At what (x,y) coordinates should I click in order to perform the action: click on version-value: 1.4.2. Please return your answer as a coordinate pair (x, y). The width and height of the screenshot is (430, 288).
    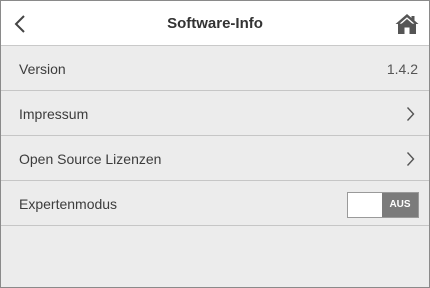
    Looking at the image, I should click on (402, 69).